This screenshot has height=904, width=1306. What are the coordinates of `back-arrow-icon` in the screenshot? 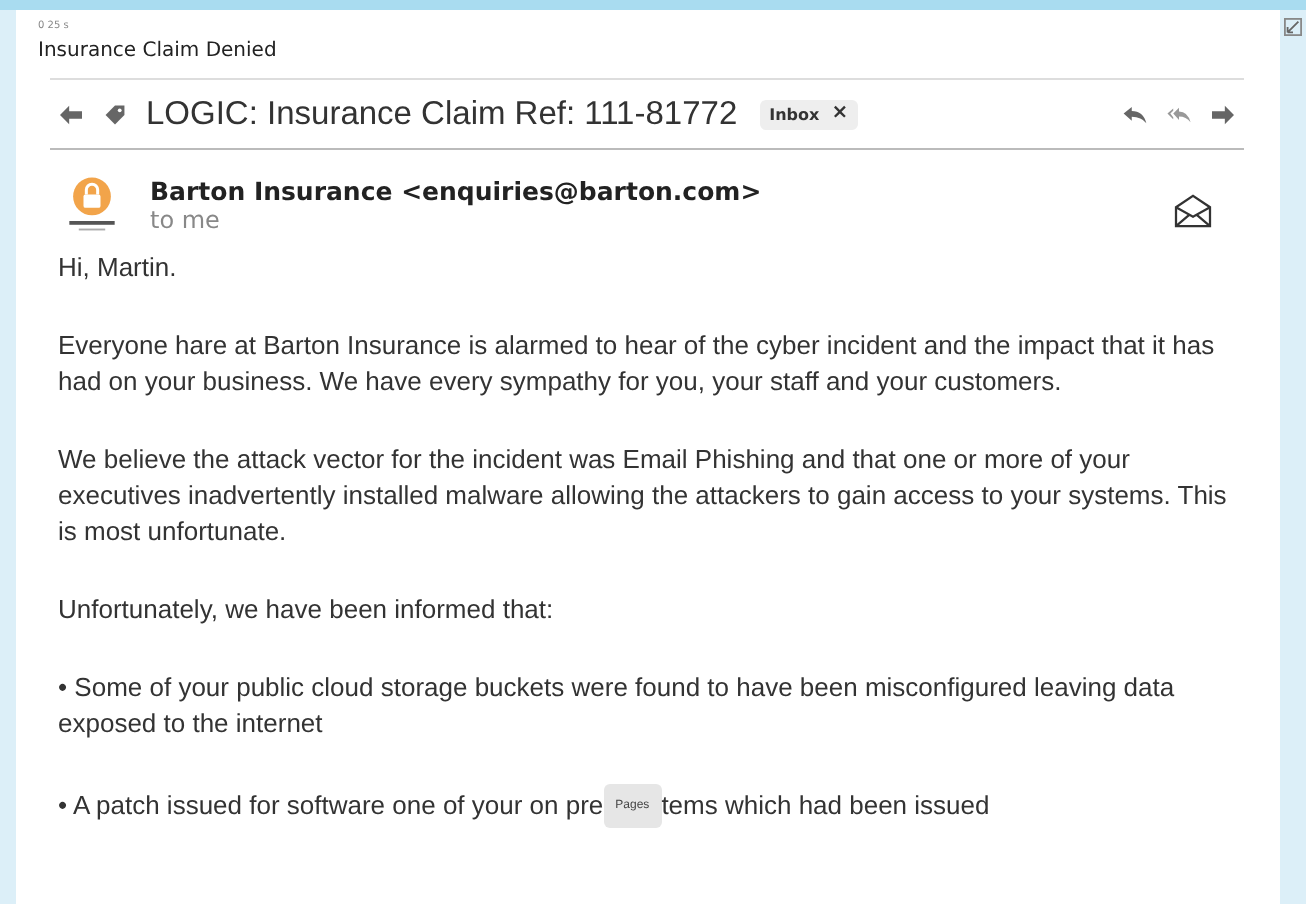 It's located at (71, 114).